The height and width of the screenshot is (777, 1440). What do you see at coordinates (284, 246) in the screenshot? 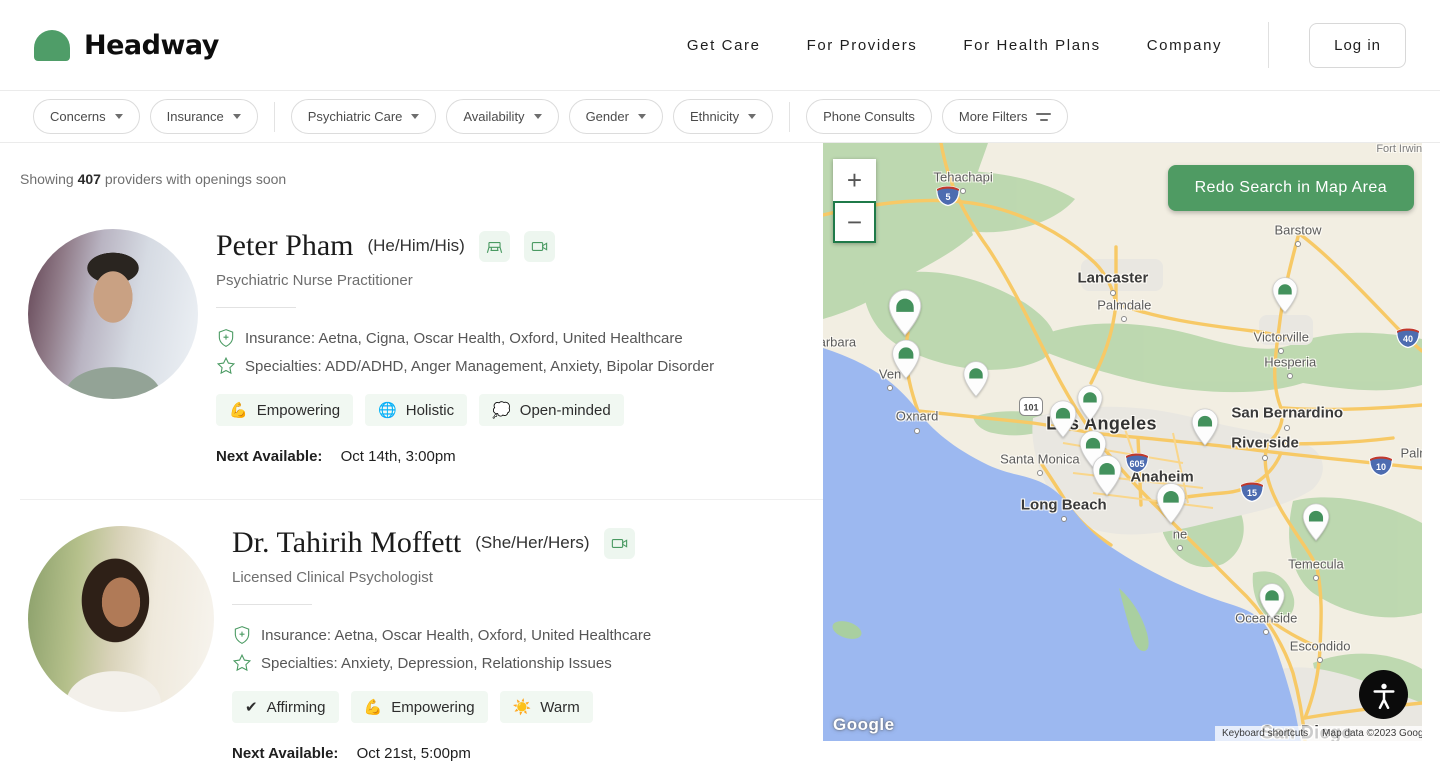
I see `provider-name: Peter Pham` at bounding box center [284, 246].